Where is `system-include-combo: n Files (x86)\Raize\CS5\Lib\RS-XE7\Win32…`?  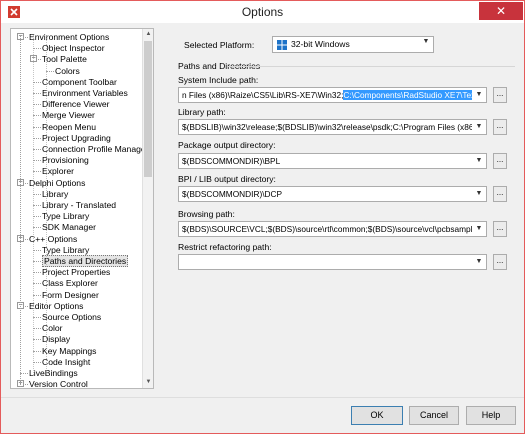
system-include-combo: n Files (x86)\Raize\CS5\Lib\RS-XE7\Win32… is located at coordinates (332, 95).